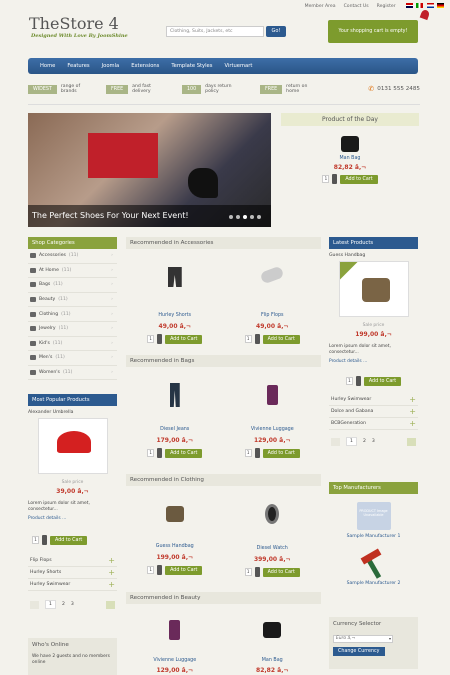 The image size is (450, 675). Describe the element at coordinates (373, 424) in the screenshot. I see `list-item: BCBGeneration +` at that location.